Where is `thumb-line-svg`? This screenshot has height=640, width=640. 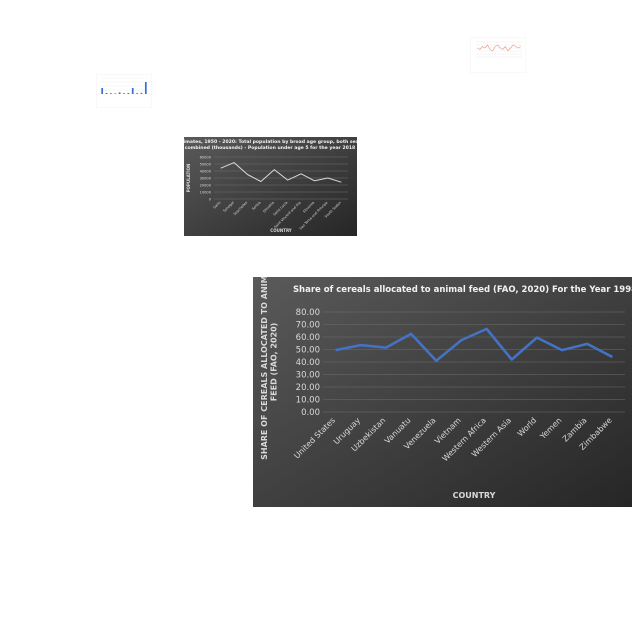 thumb-line-svg is located at coordinates (498, 55).